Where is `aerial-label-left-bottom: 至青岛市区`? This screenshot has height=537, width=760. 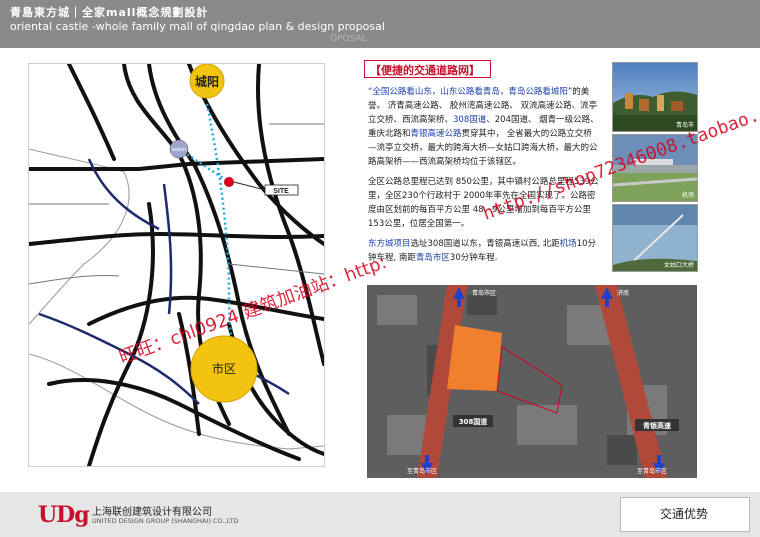 aerial-label-left-bottom: 至青岛市区 is located at coordinates (422, 471).